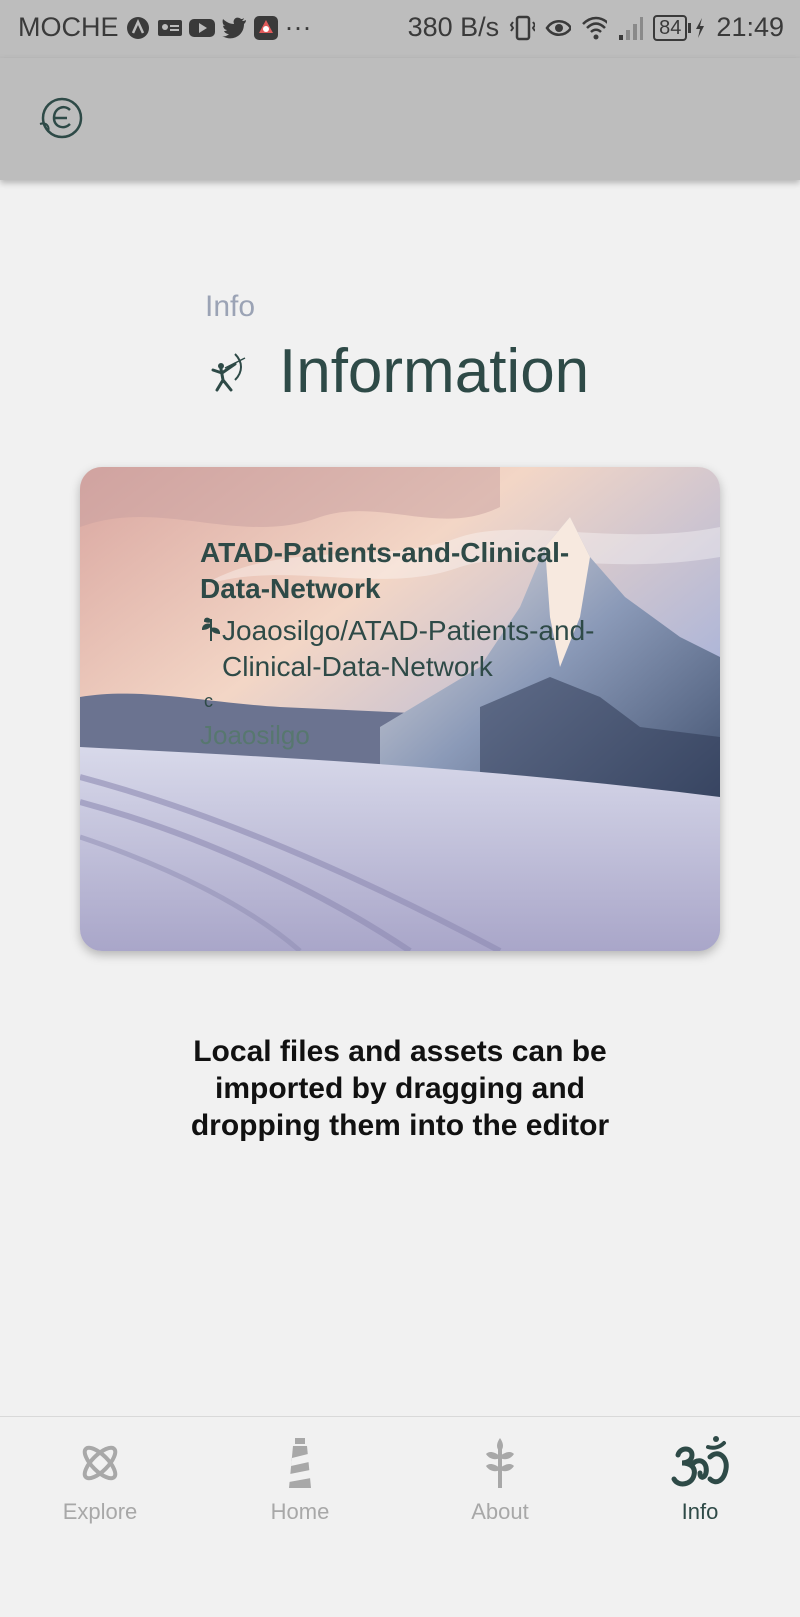  Describe the element at coordinates (298, 27) in the screenshot. I see `more-notifications: ···` at that location.